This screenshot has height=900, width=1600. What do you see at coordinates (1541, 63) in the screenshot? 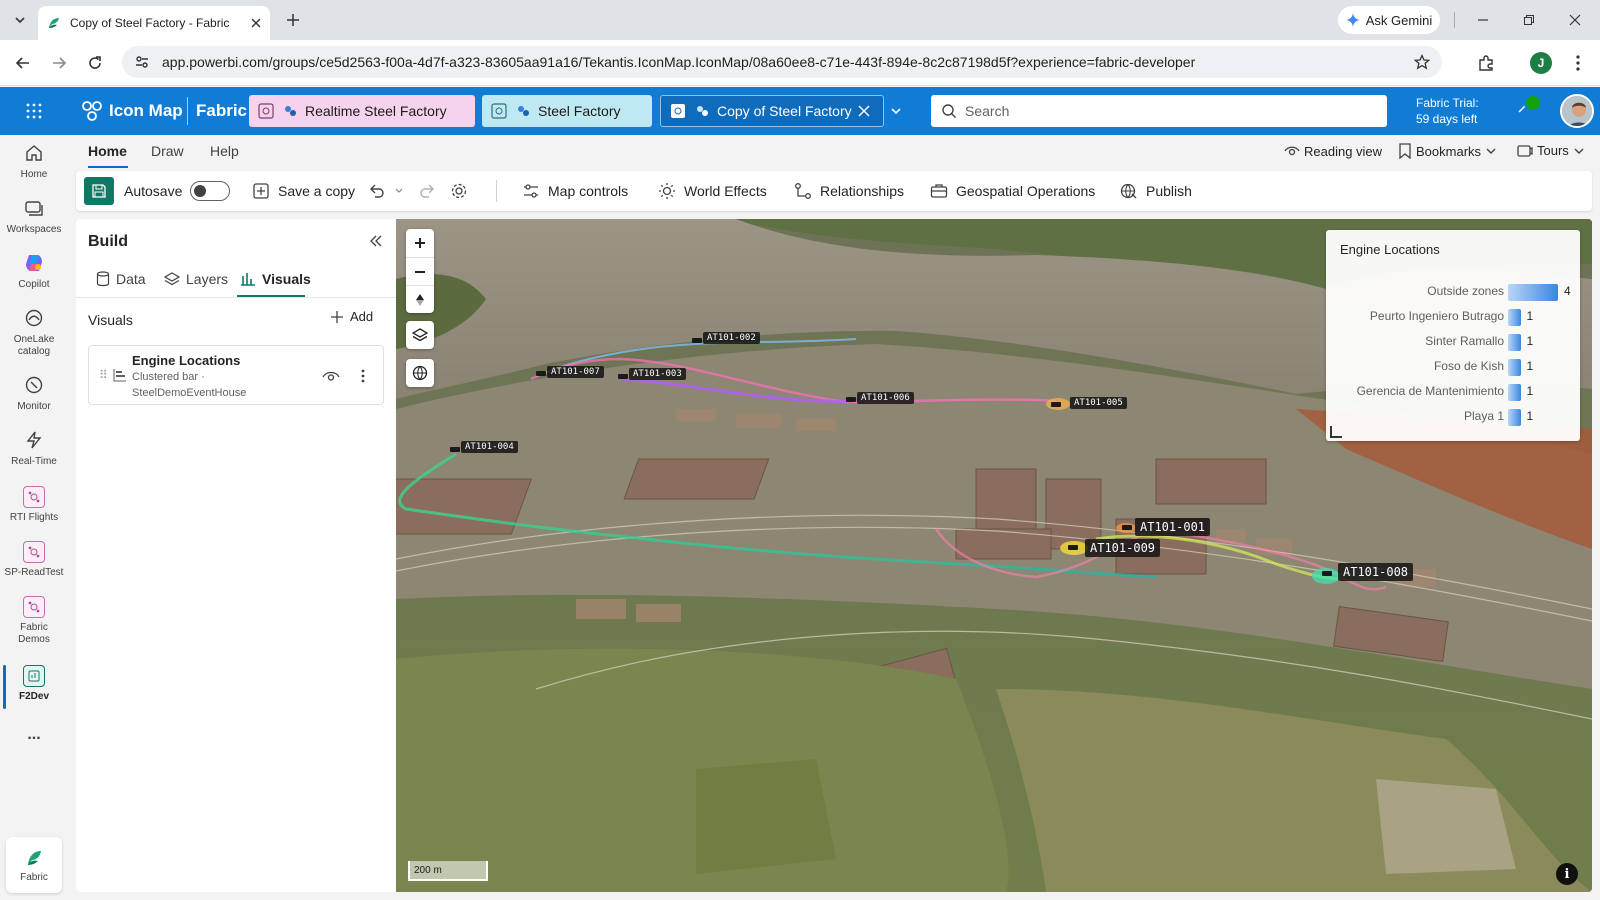
I see `profile-avatar: J` at bounding box center [1541, 63].